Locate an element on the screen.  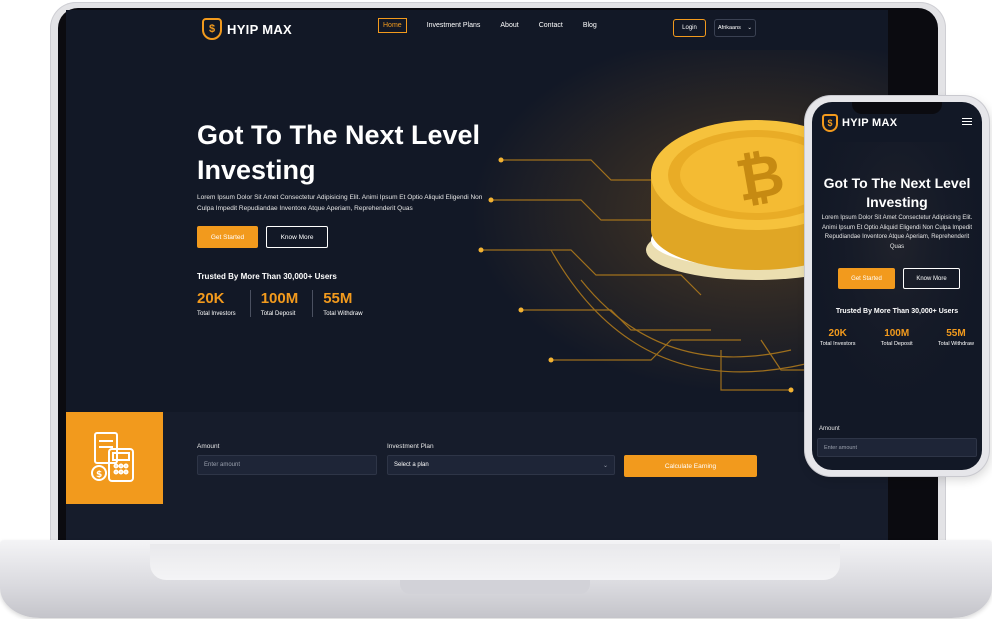
calculator-icon: $ is located at coordinates (112, 457).